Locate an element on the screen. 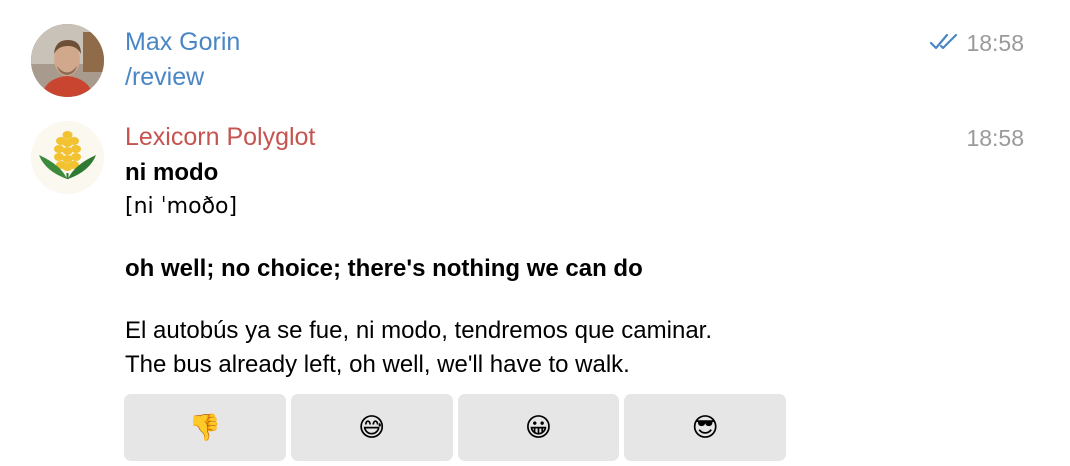 The height and width of the screenshot is (466, 1070). user-photo-icon is located at coordinates (67, 60).